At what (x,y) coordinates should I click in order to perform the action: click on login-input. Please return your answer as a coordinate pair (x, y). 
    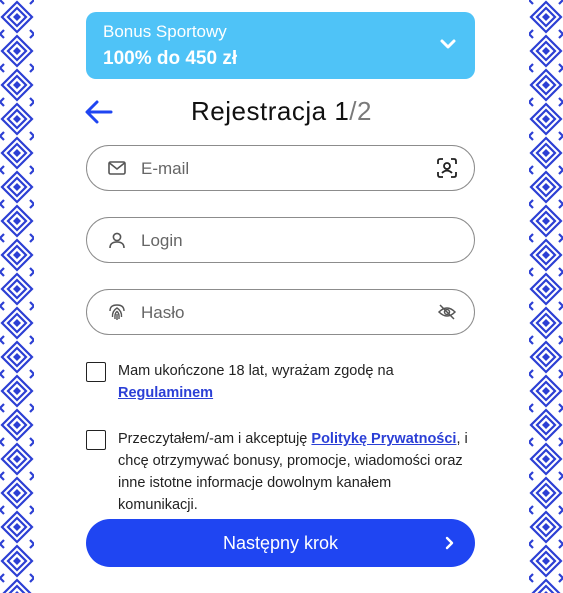
    Looking at the image, I should click on (276, 241).